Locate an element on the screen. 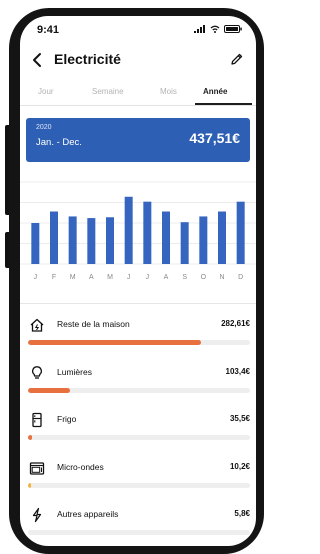 The width and height of the screenshot is (320, 554). summary-range: Jan. - Dec. is located at coordinates (59, 142).